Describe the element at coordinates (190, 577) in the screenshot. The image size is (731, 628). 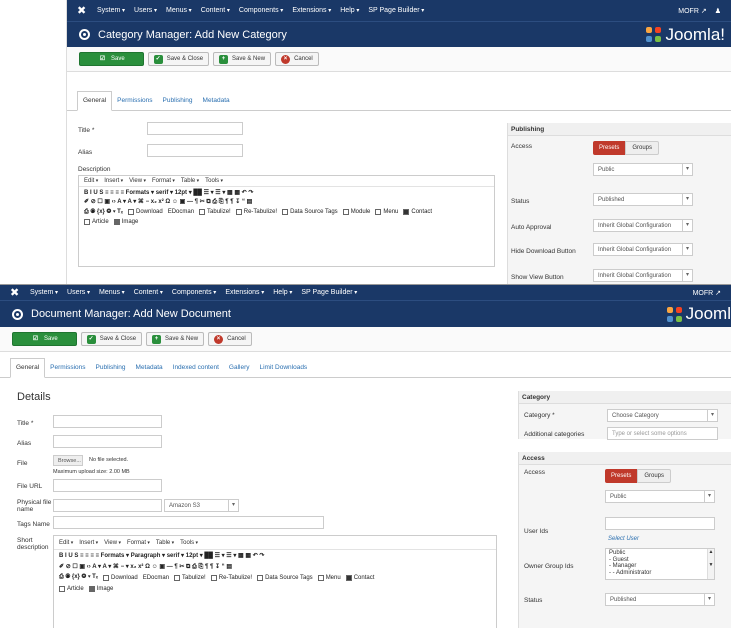
I see `tabulize-button-2: Tabulize!` at that location.